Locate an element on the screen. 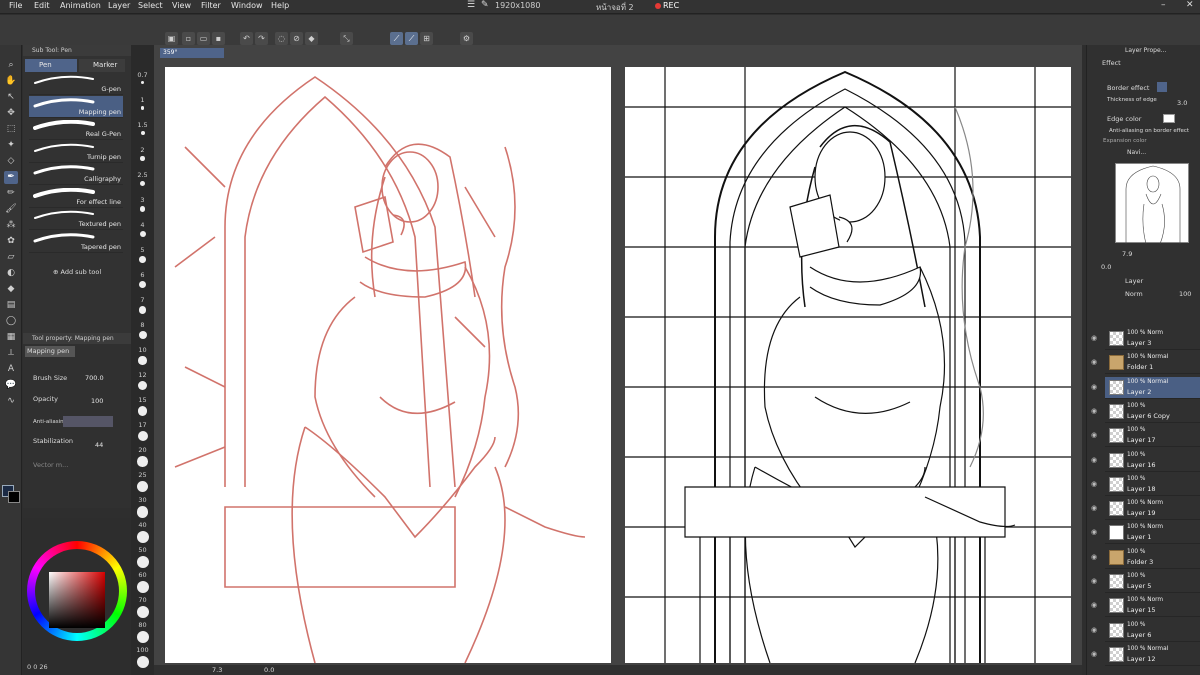  rec-indicator: REC is located at coordinates (667, 5).